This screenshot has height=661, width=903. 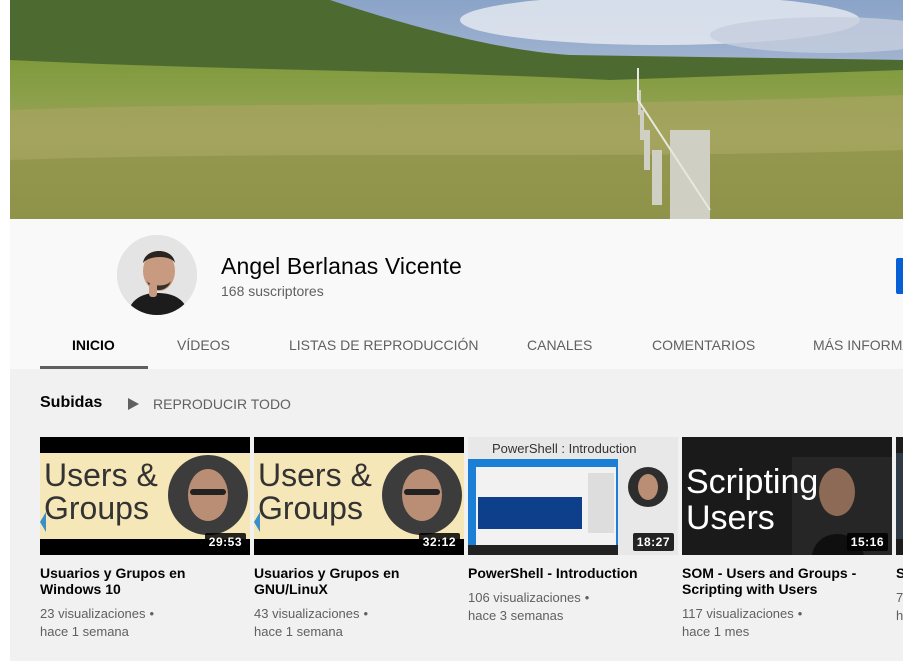 I want to click on video-duration: 18:27, so click(x=653, y=542).